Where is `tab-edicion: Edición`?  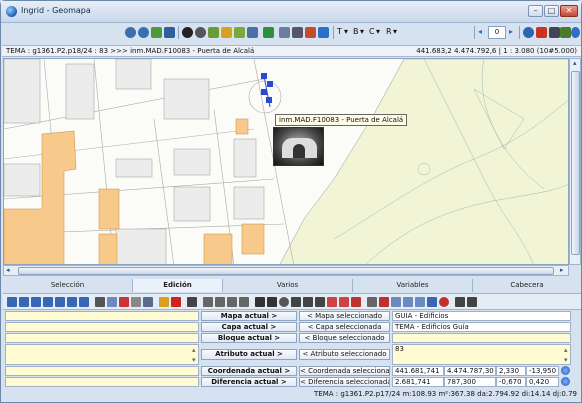 tab-edicion: Edición is located at coordinates (178, 285).